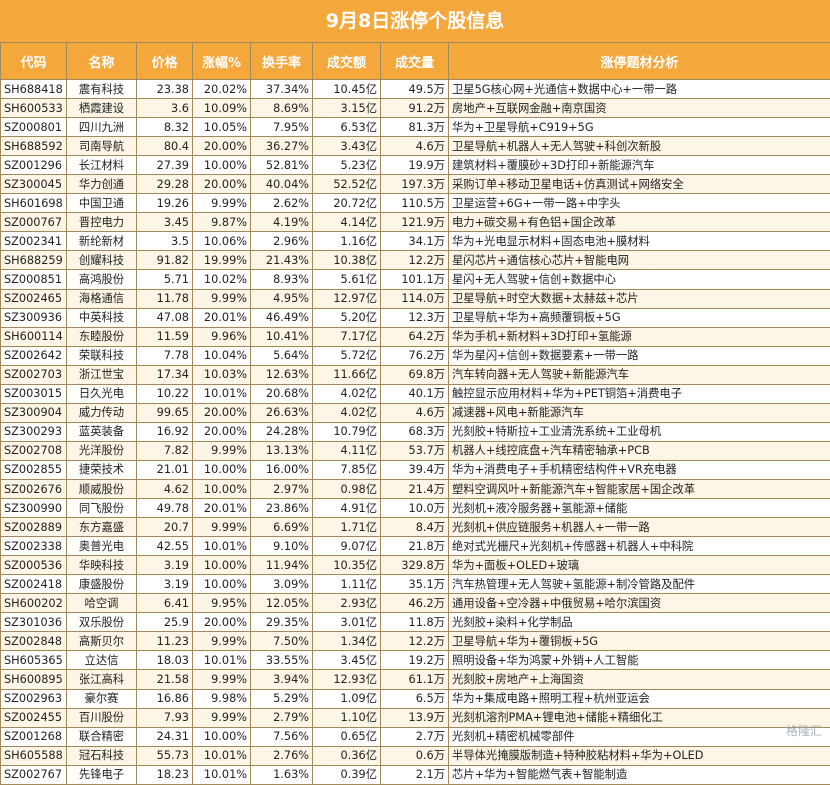  Describe the element at coordinates (347, 412) in the screenshot. I see `cell-amount: 4.02亿` at that location.